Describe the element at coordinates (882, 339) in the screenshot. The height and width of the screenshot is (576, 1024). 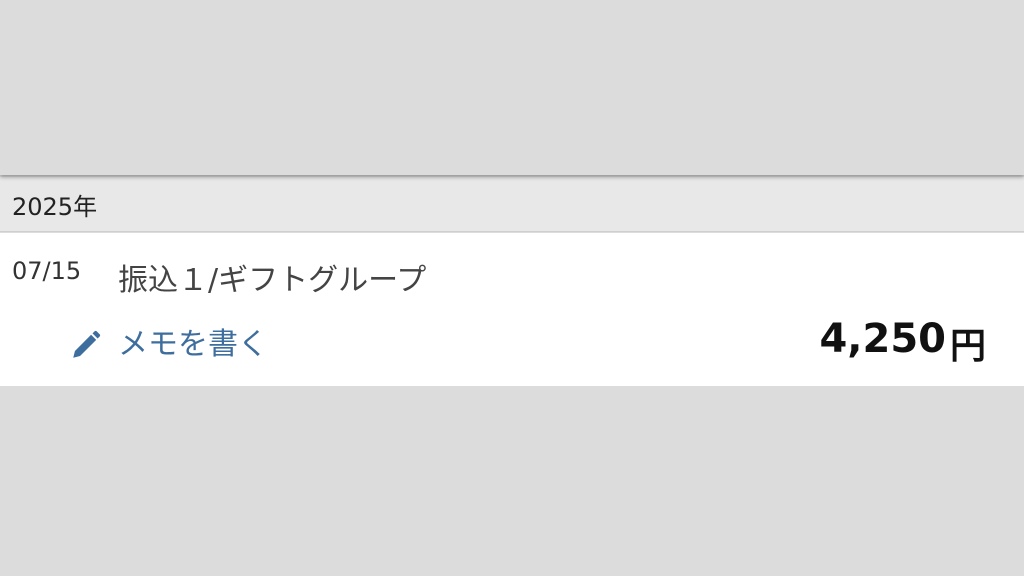
I see `amount-value: 4,250` at that location.